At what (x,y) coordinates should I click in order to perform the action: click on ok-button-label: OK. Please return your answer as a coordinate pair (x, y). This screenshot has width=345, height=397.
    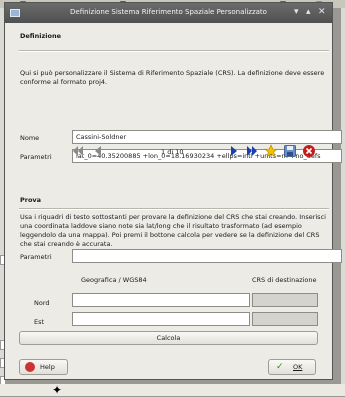
    Looking at the image, I should click on (298, 367).